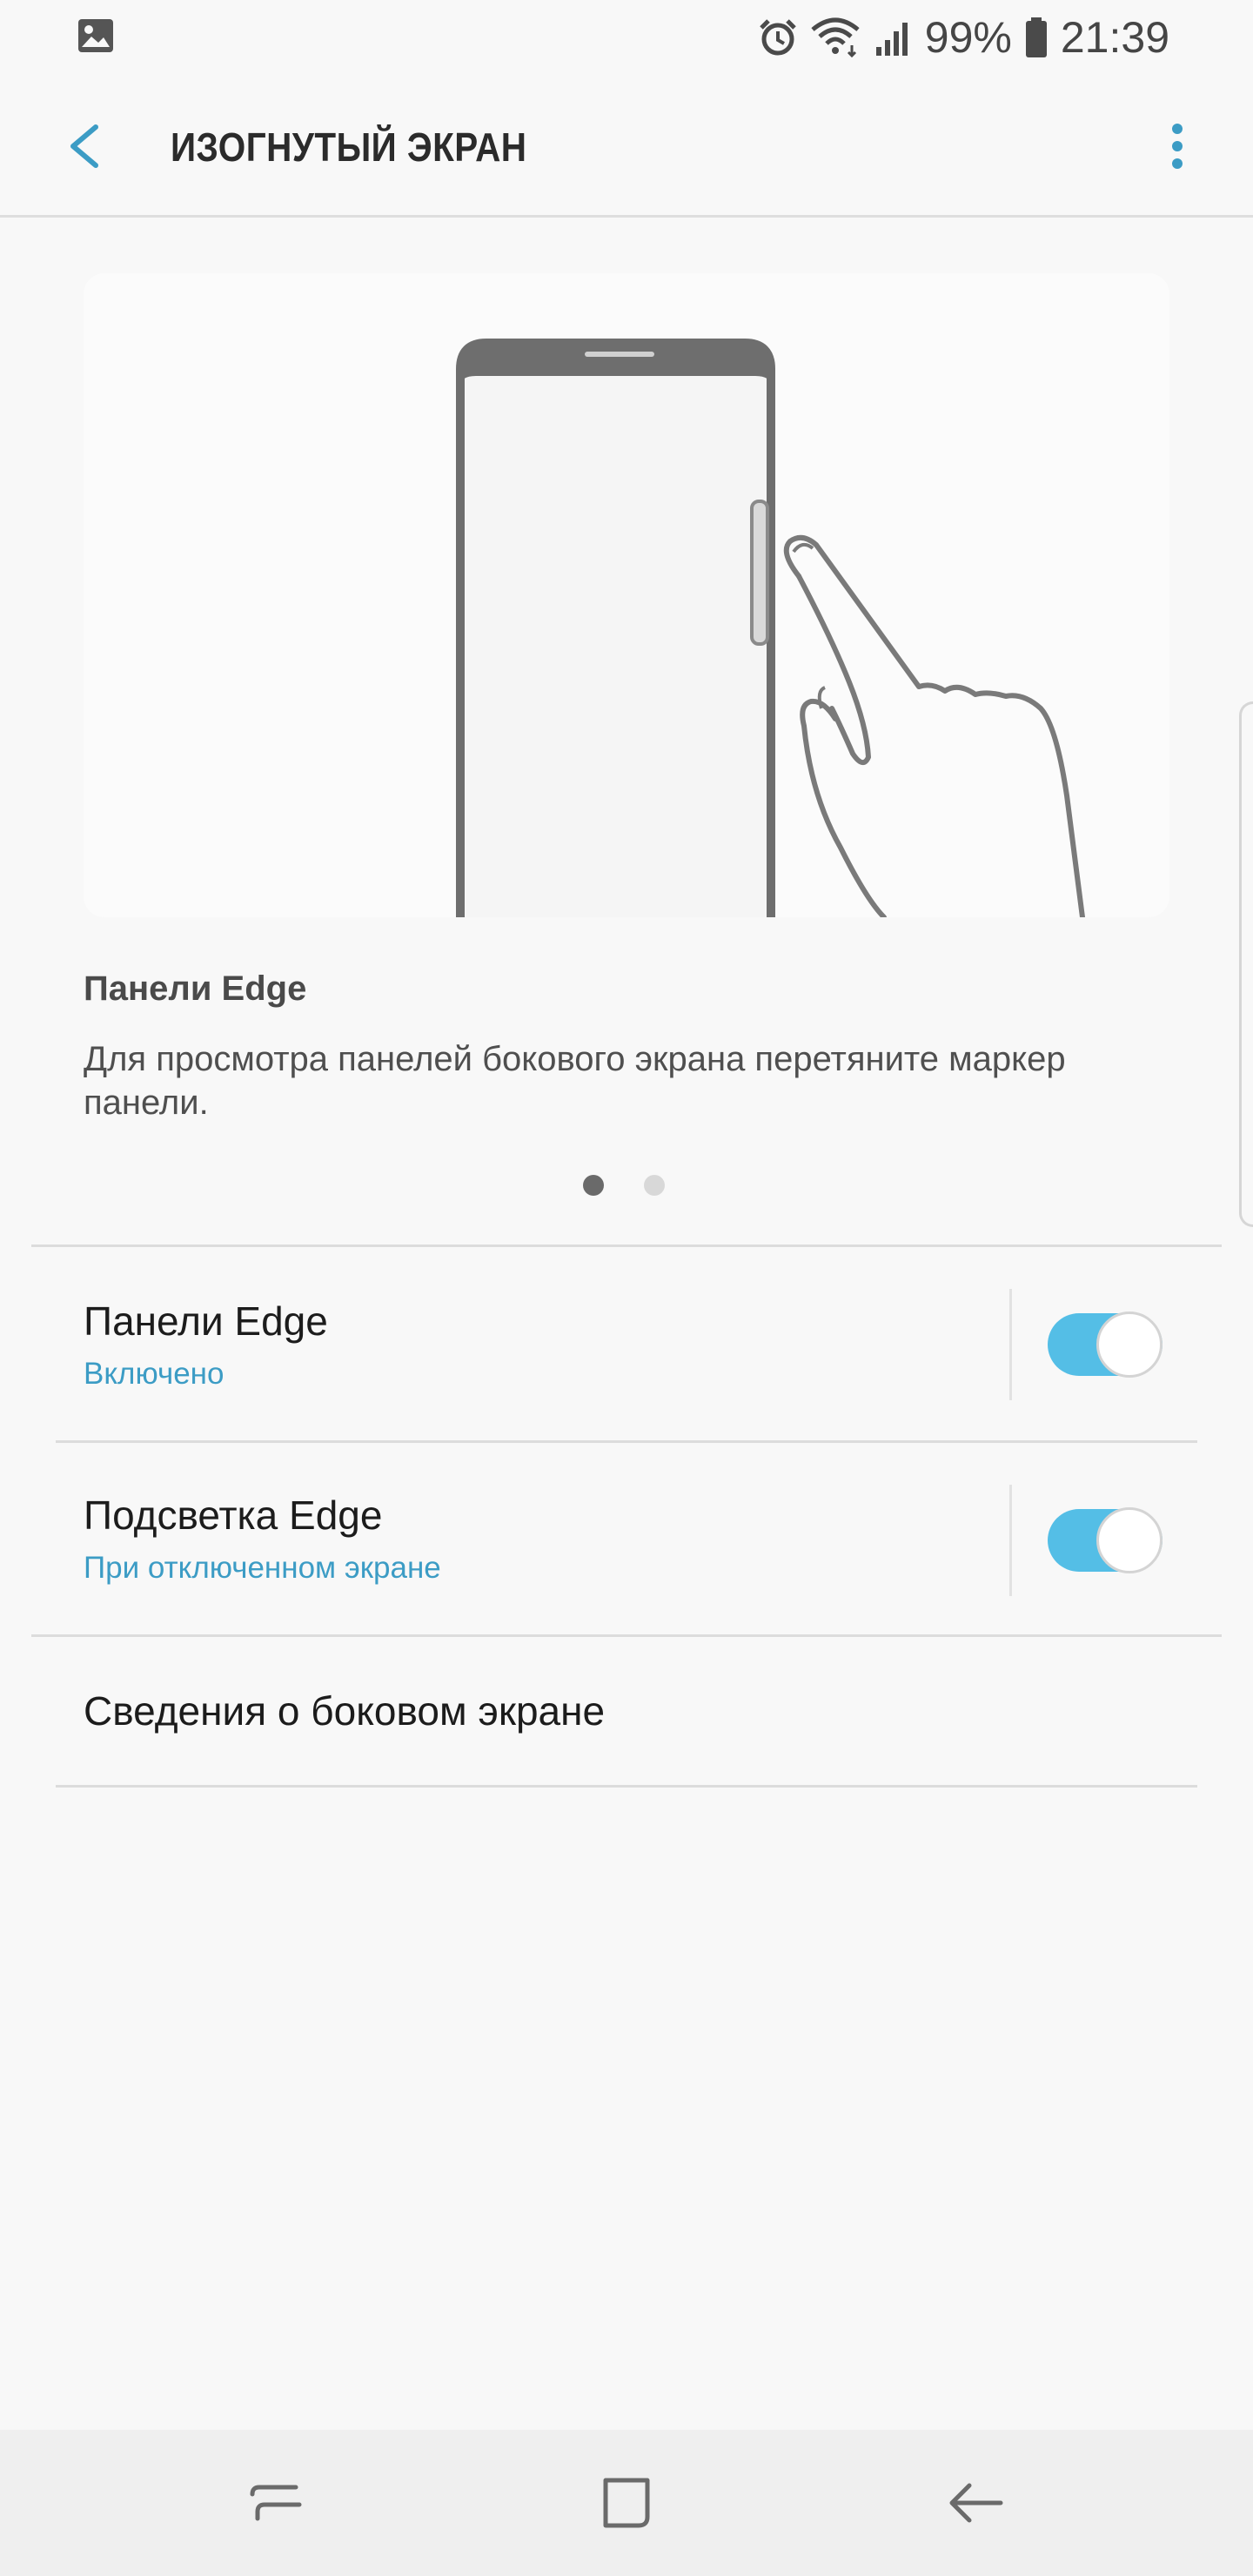 This screenshot has width=1253, height=2576. I want to click on navigation-bar, so click(626, 2503).